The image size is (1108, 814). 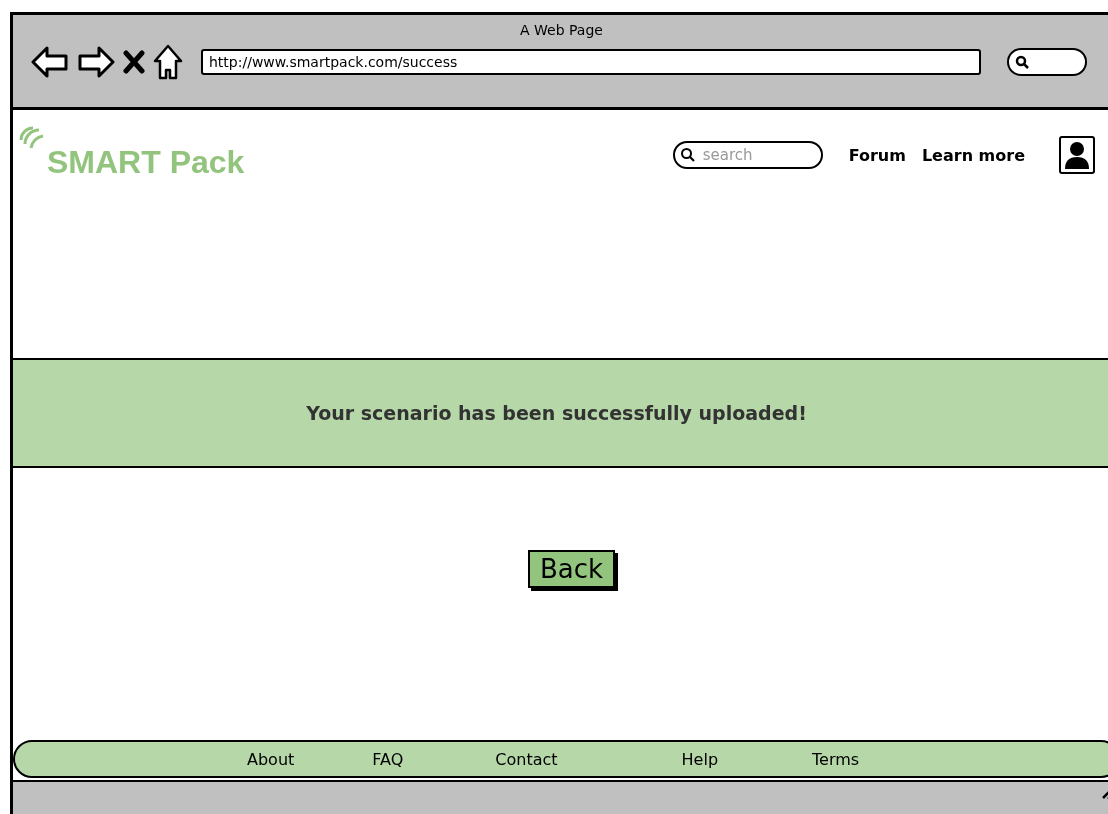 I want to click on user-icon, so click(x=1077, y=155).